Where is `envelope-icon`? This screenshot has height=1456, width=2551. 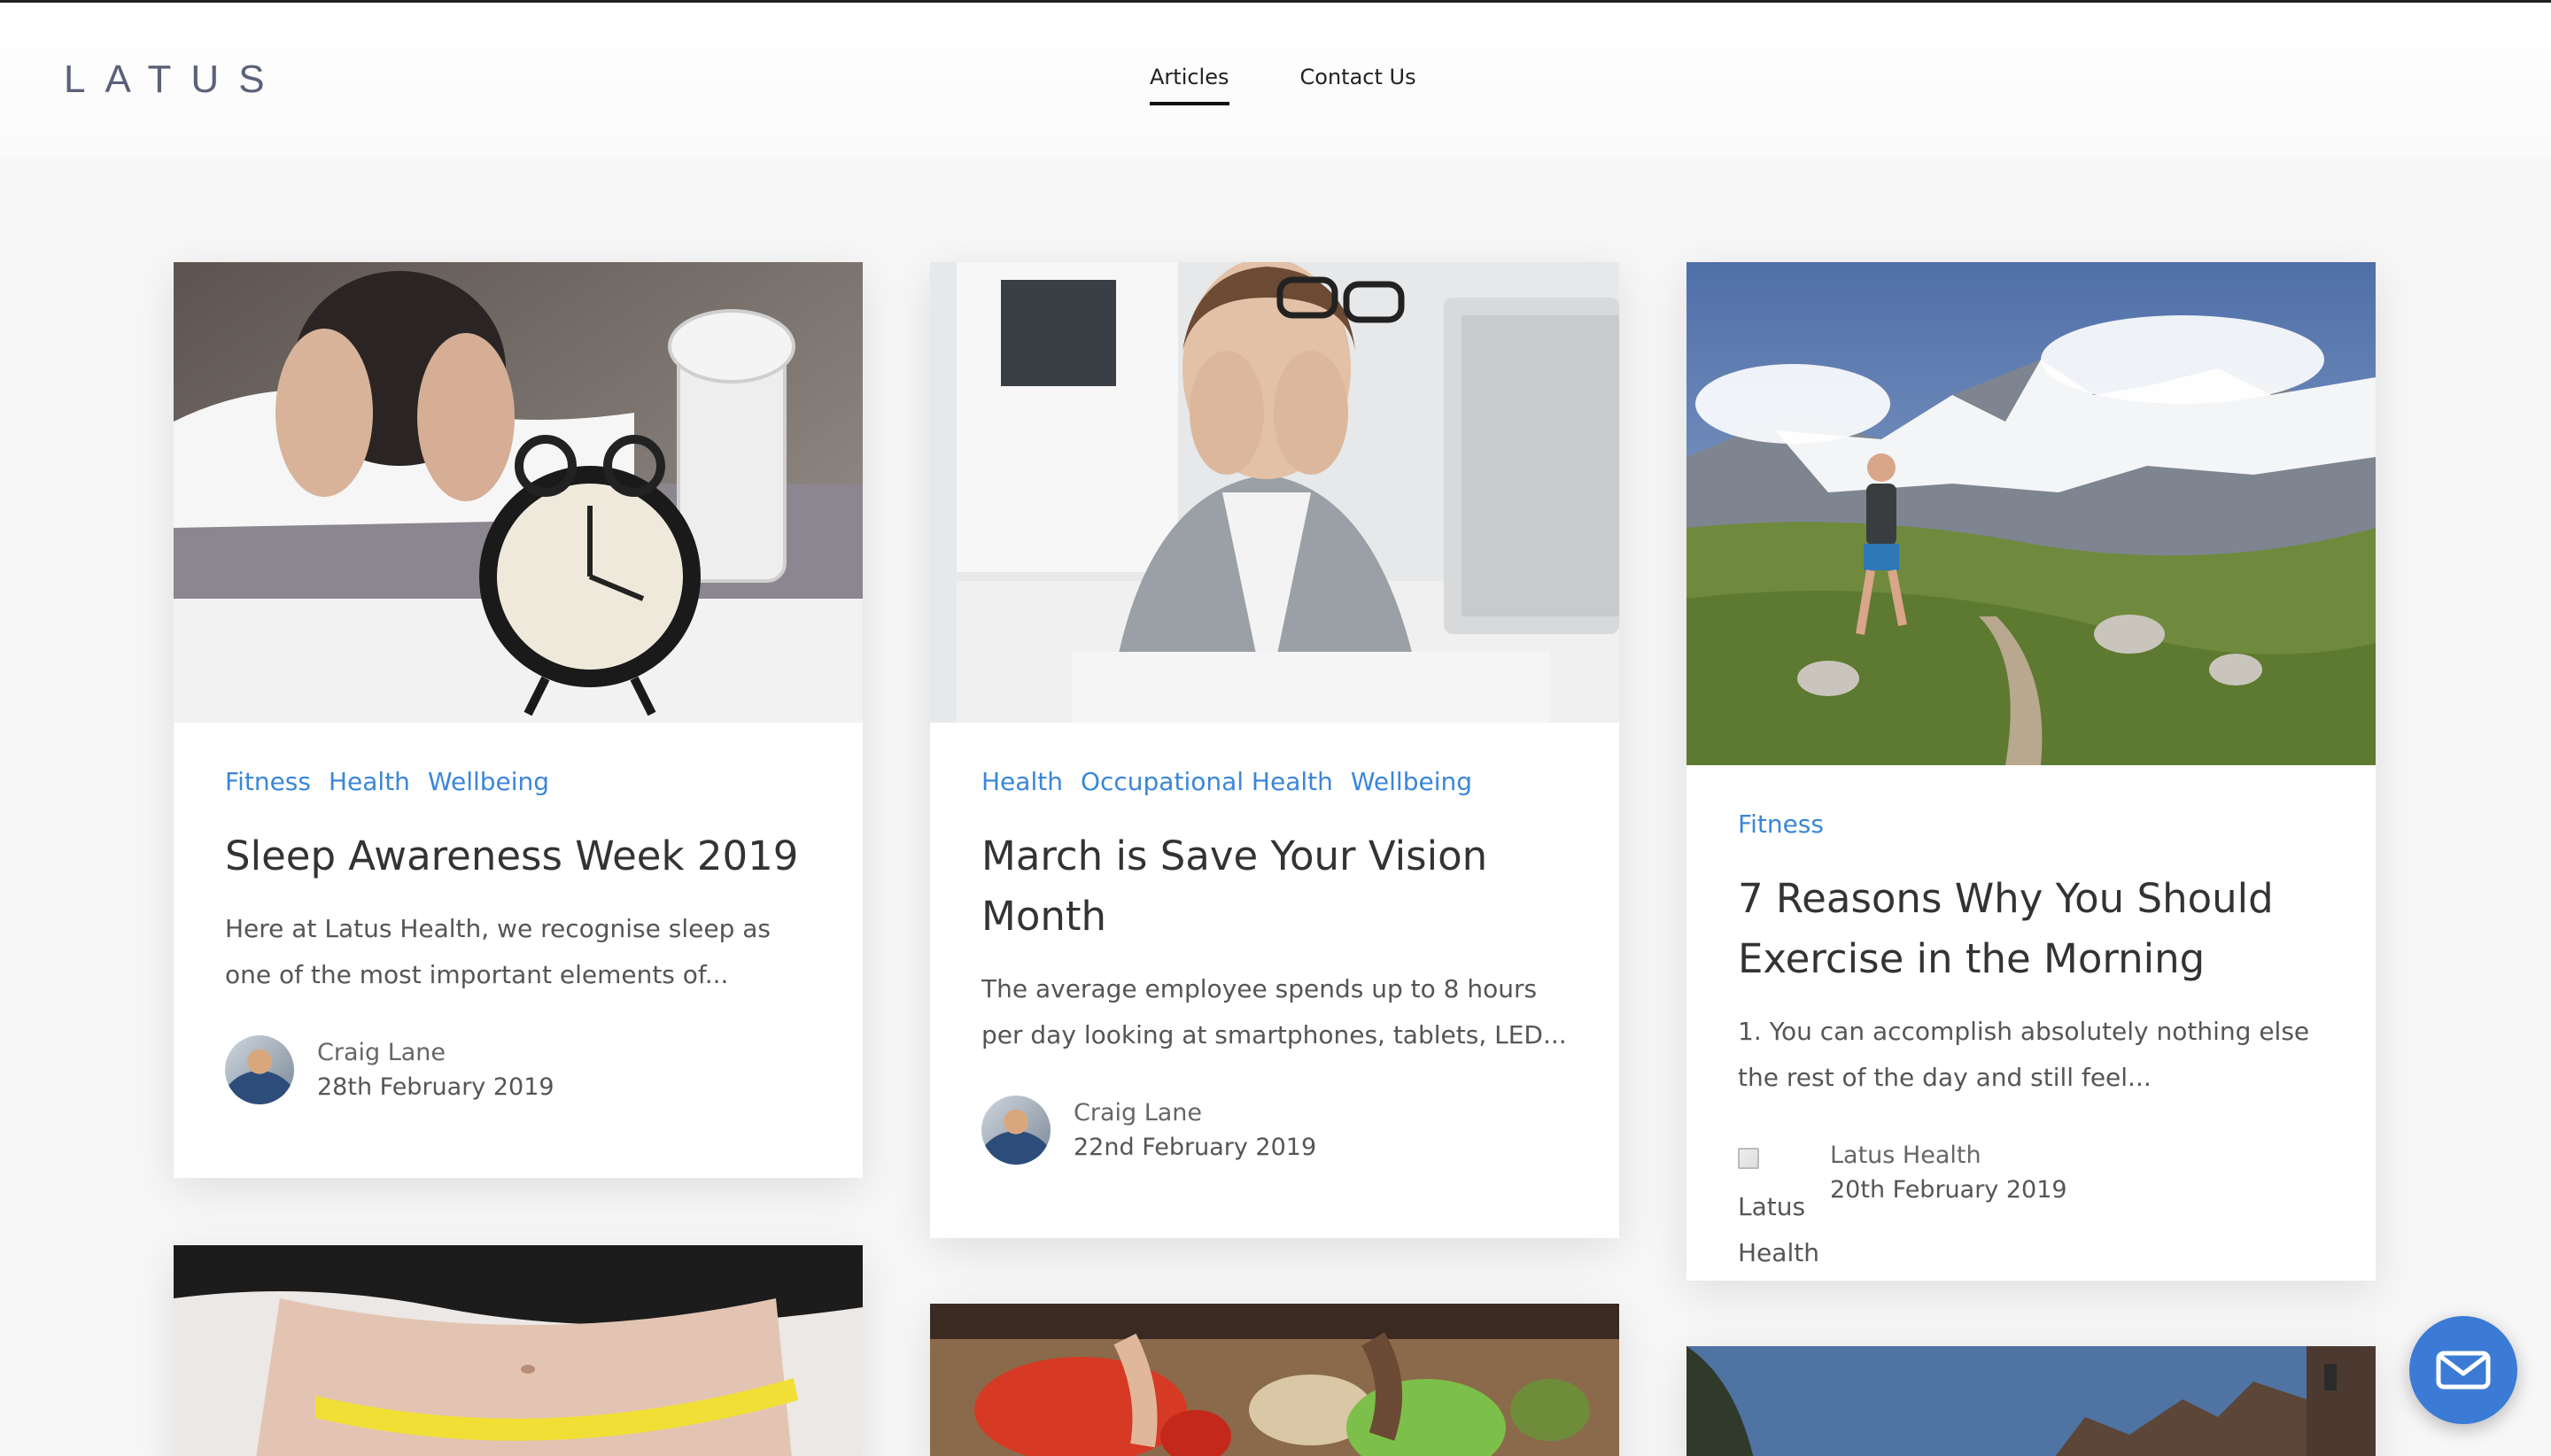 envelope-icon is located at coordinates (2463, 1370).